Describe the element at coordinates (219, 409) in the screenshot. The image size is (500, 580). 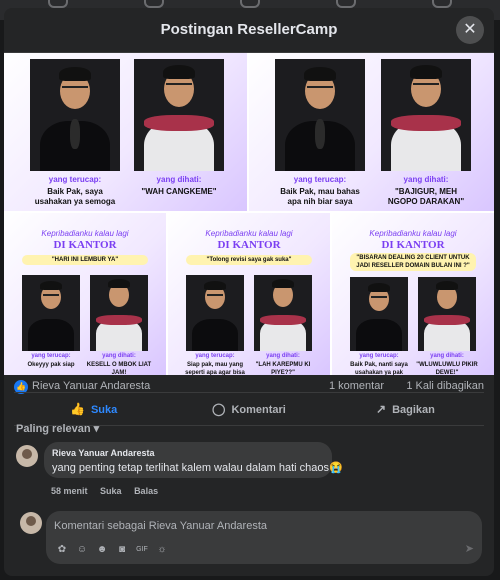
I see `comment-bubble-icon: ◯` at that location.